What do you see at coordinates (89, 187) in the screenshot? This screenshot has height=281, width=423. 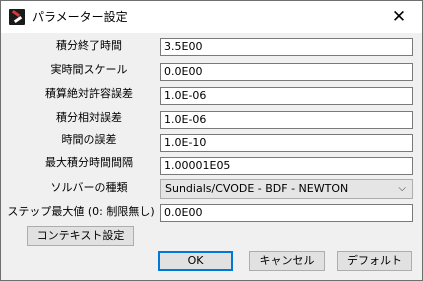 I see `solver-type-label: ソルバーの種類` at bounding box center [89, 187].